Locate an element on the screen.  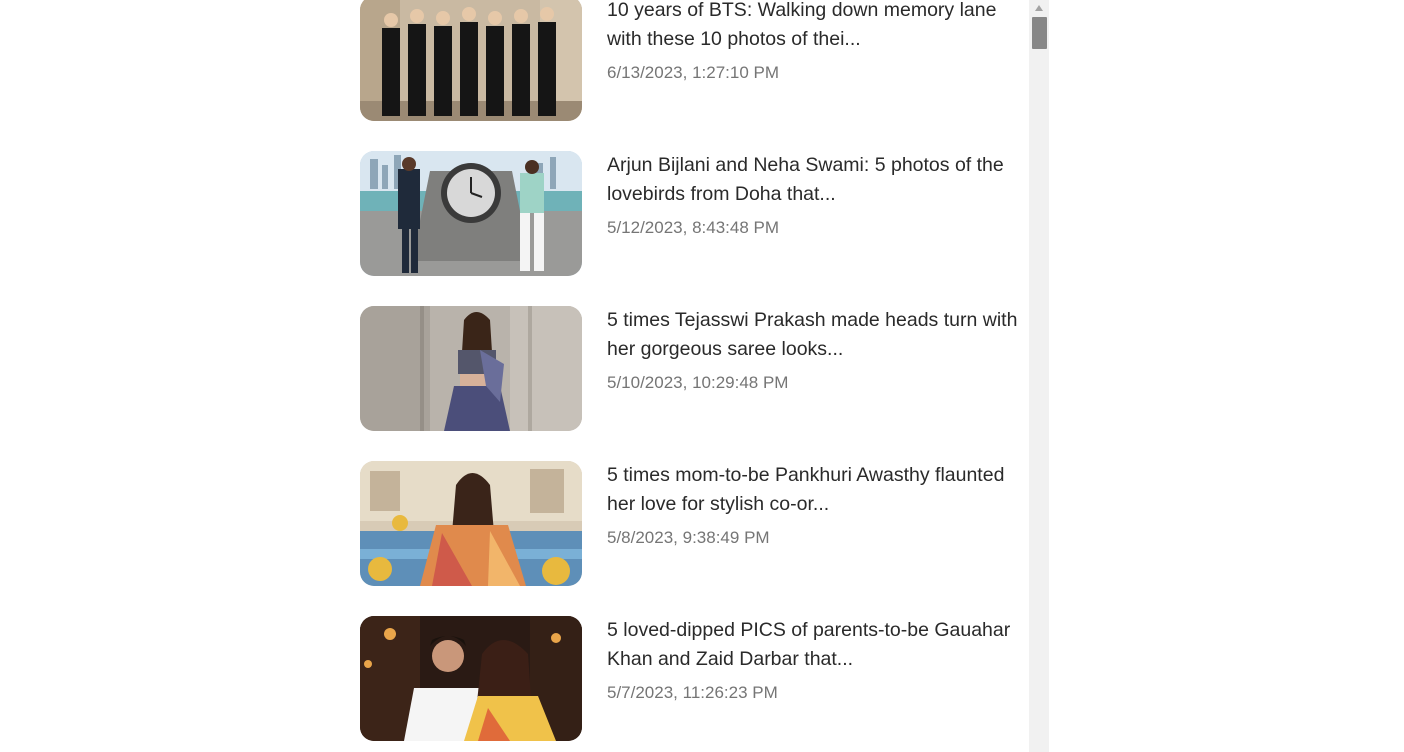
vertical-scrollbar is located at coordinates (1039, 376).